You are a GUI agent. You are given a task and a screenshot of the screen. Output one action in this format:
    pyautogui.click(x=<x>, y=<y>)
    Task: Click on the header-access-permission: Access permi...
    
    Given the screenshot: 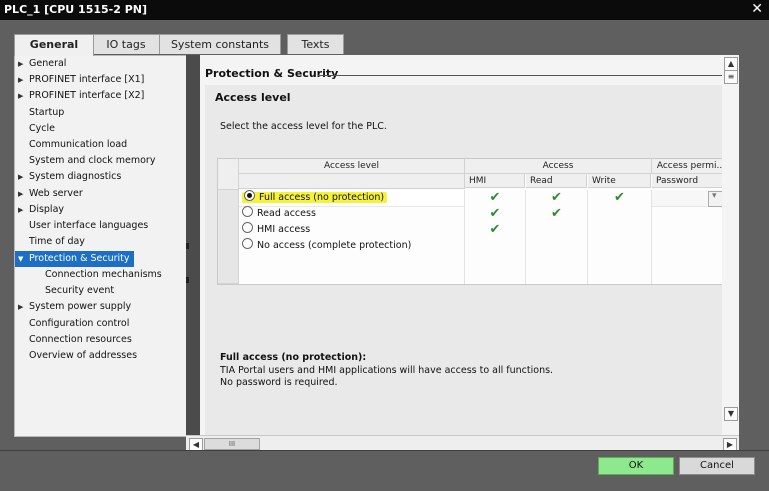 What is the action you would take?
    pyautogui.click(x=687, y=166)
    